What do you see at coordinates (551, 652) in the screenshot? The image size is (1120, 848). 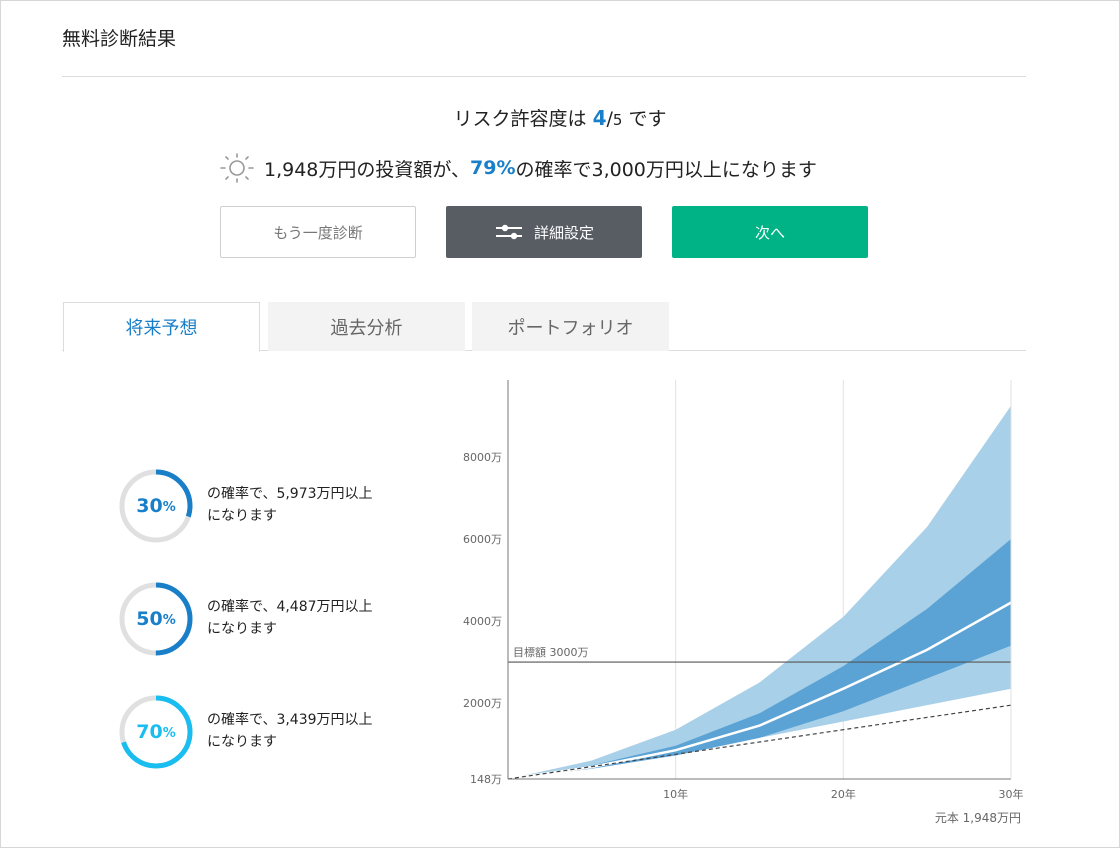 I see `target-label: 目標額 3000万` at bounding box center [551, 652].